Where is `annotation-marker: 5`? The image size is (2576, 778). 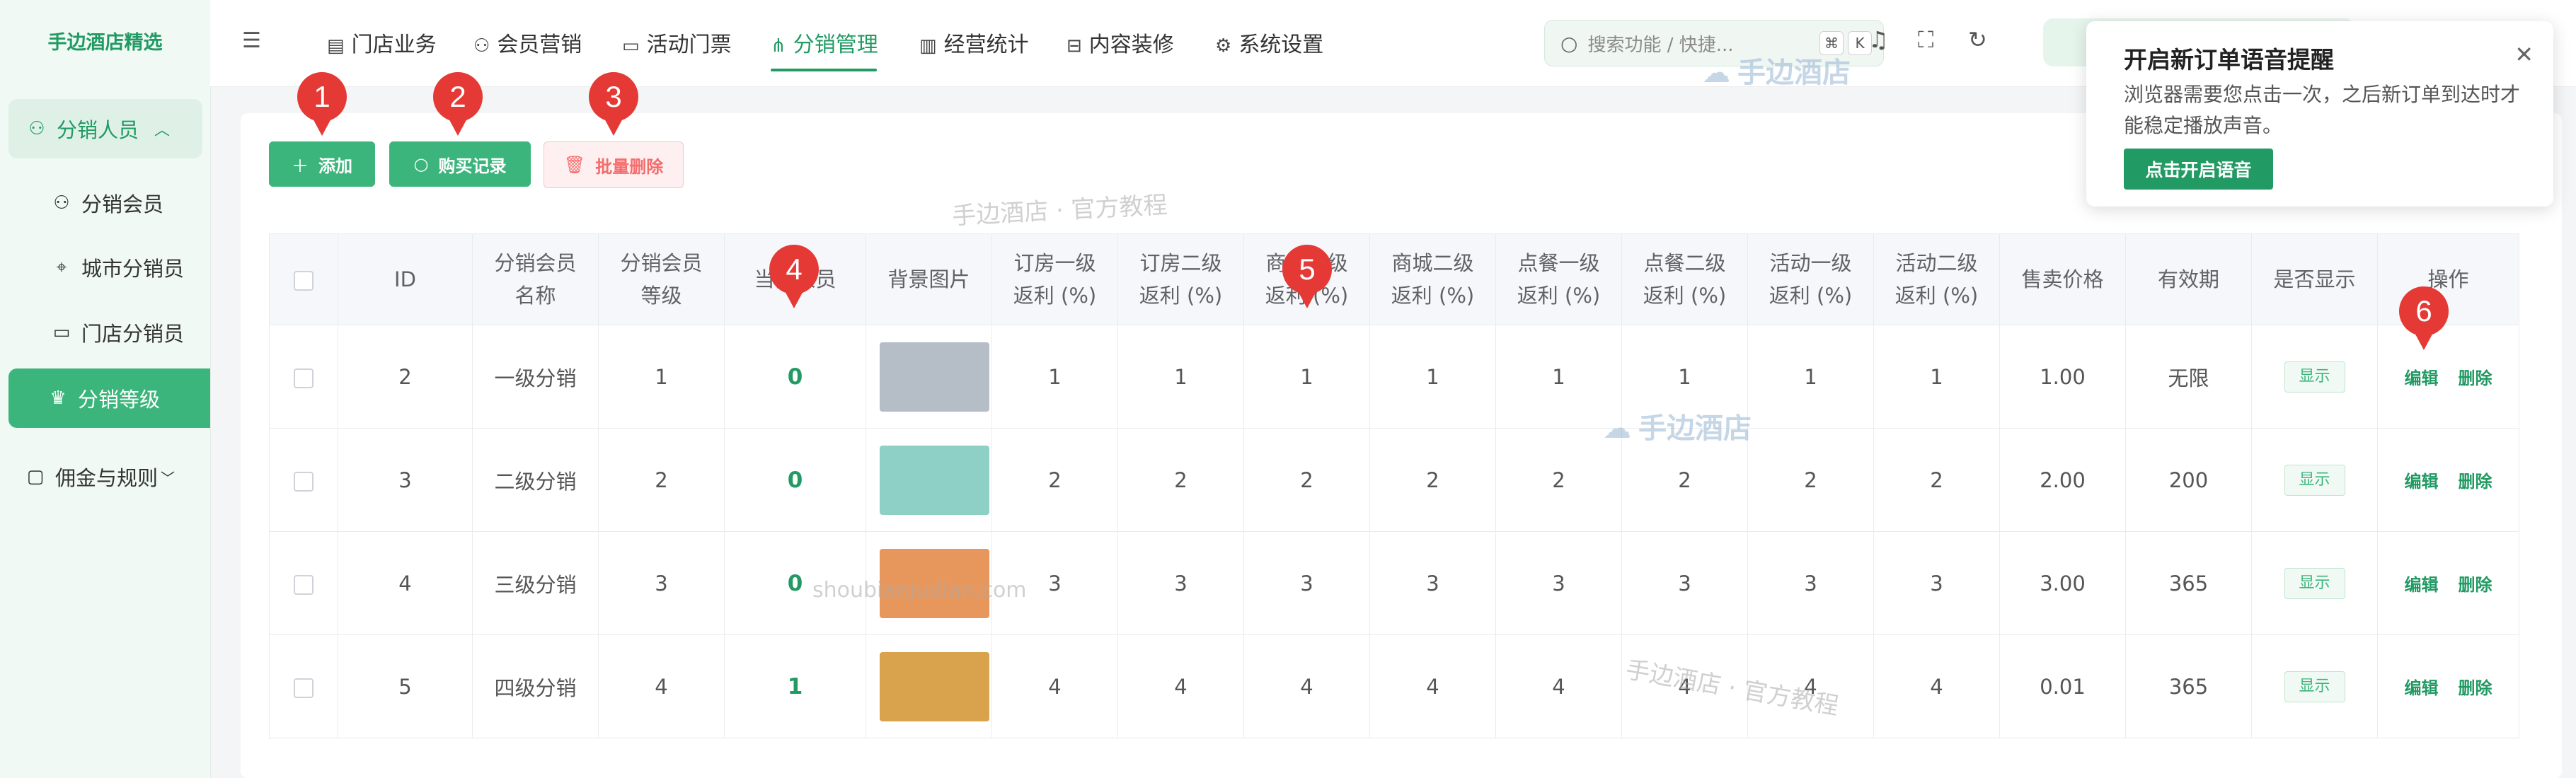 annotation-marker: 5 is located at coordinates (1307, 277).